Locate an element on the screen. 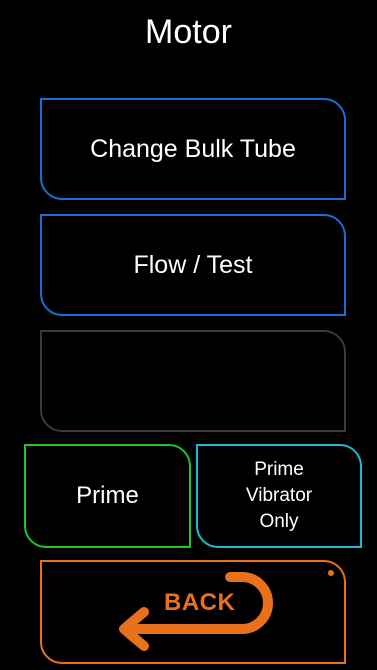  prime-label: Prime is located at coordinates (107, 495).